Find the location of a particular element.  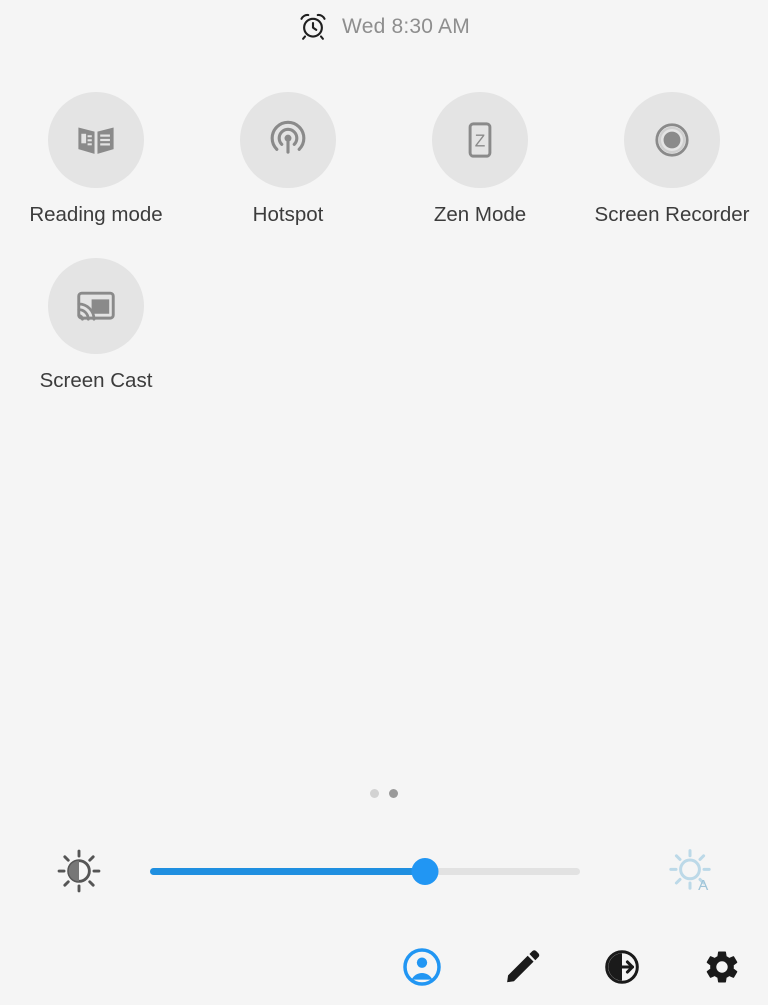

power-circle-icon is located at coordinates (622, 967).